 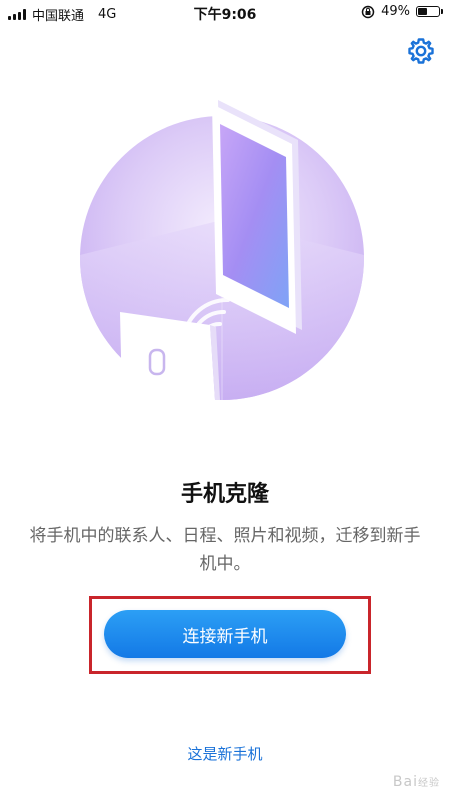 I want to click on status-bar: 中国联通 4G 下午9:06 49%, so click(x=225, y=13).